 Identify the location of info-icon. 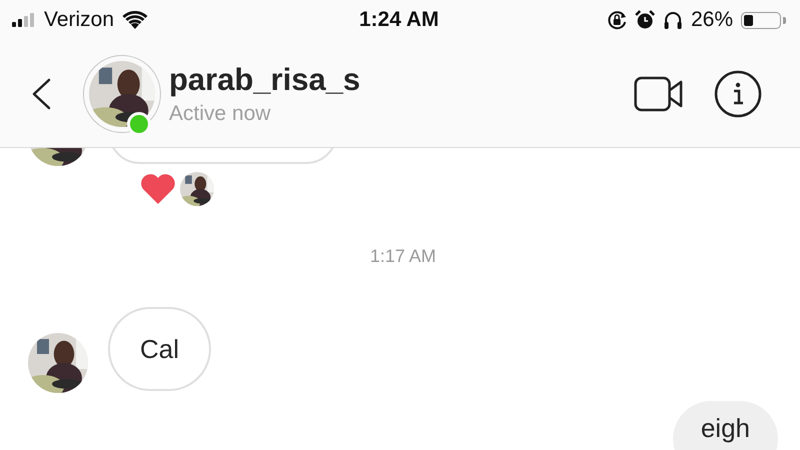
(738, 94).